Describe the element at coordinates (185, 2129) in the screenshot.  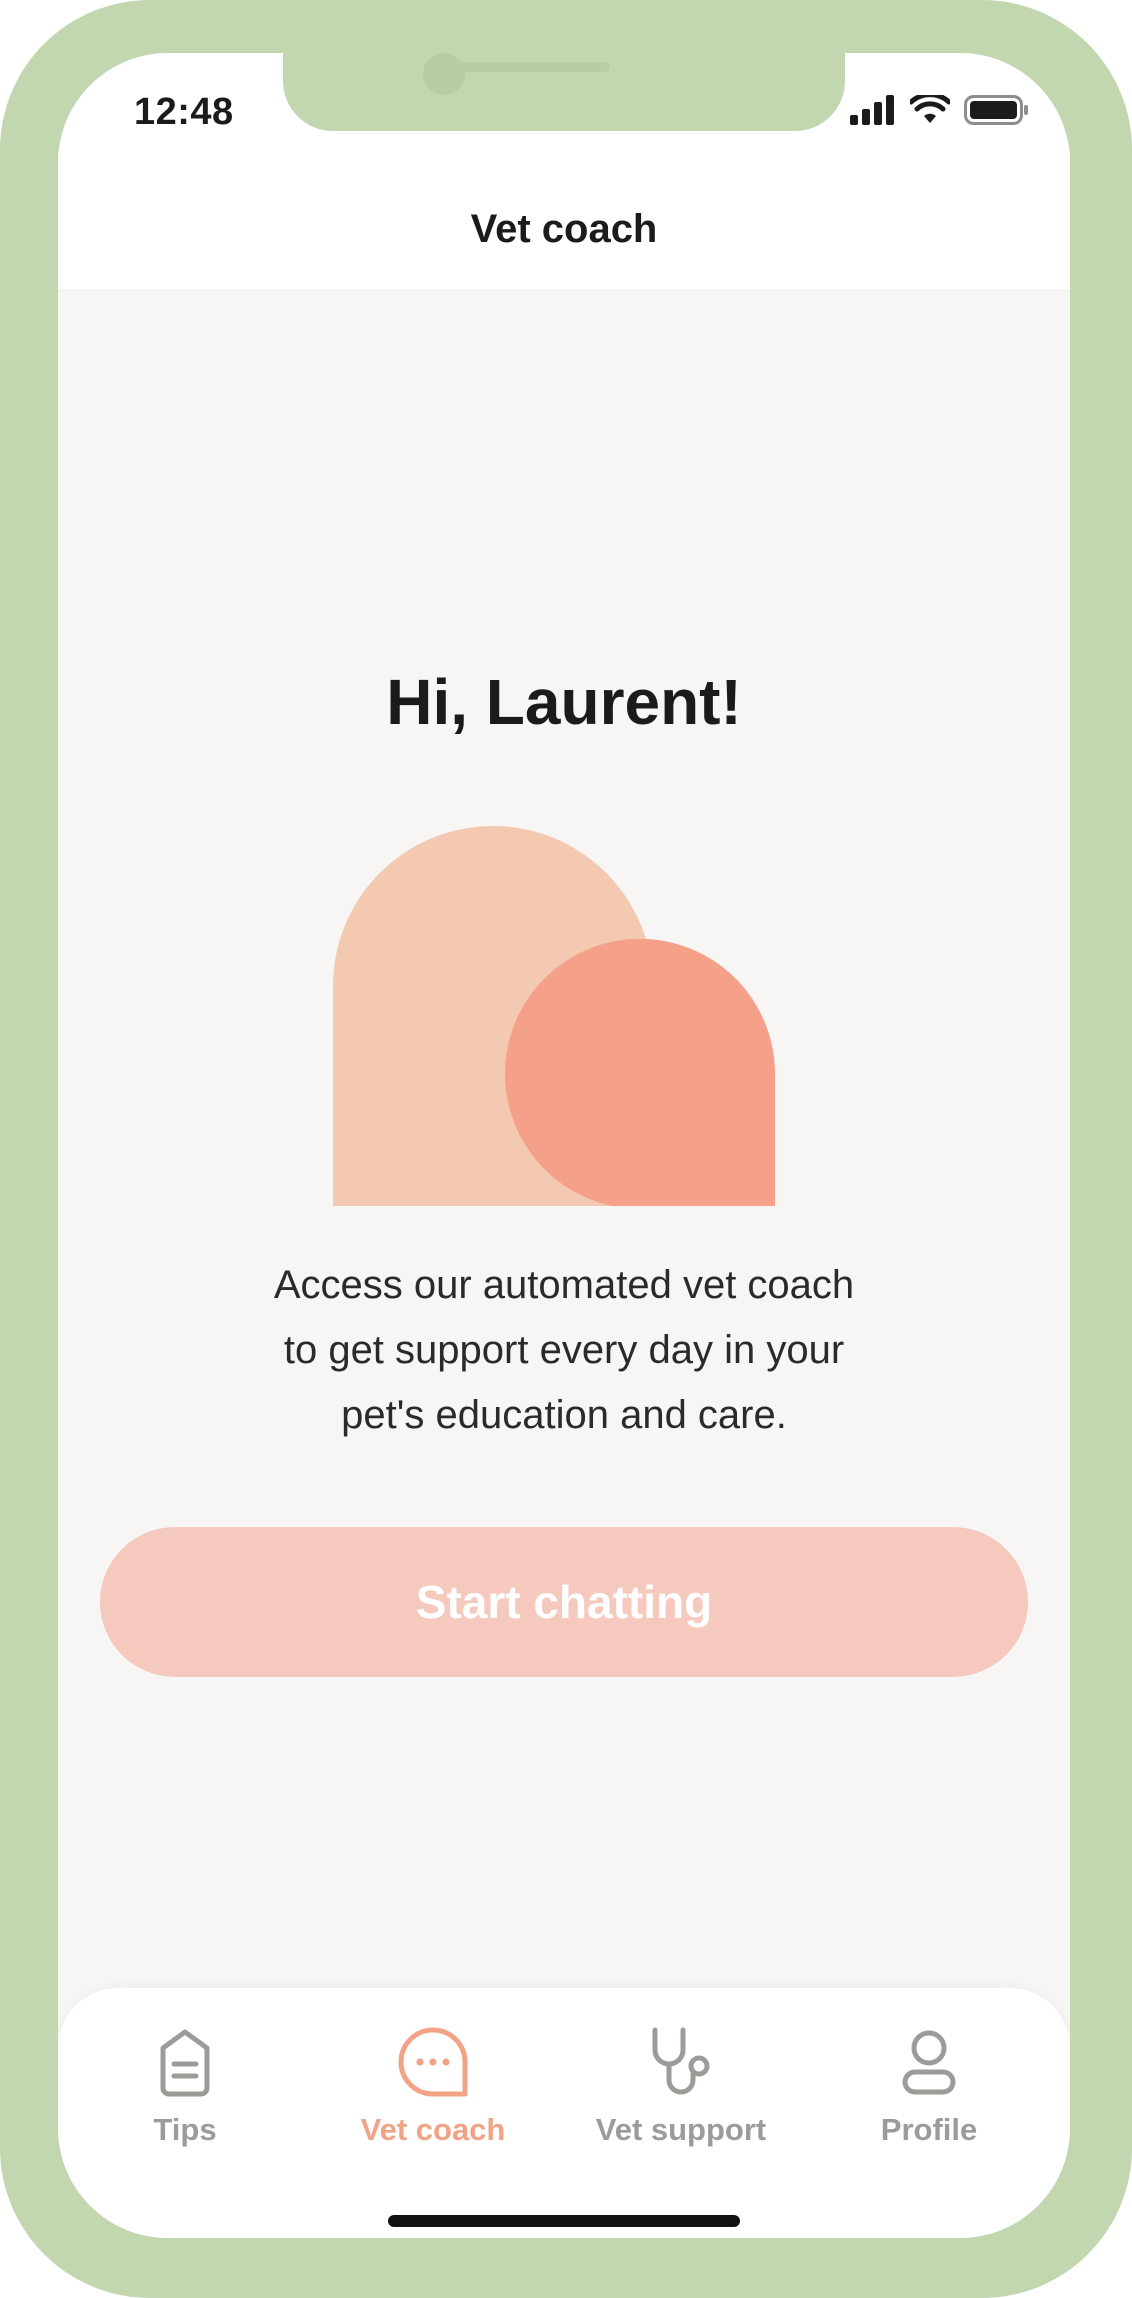
I see `tab-label: Tips` at that location.